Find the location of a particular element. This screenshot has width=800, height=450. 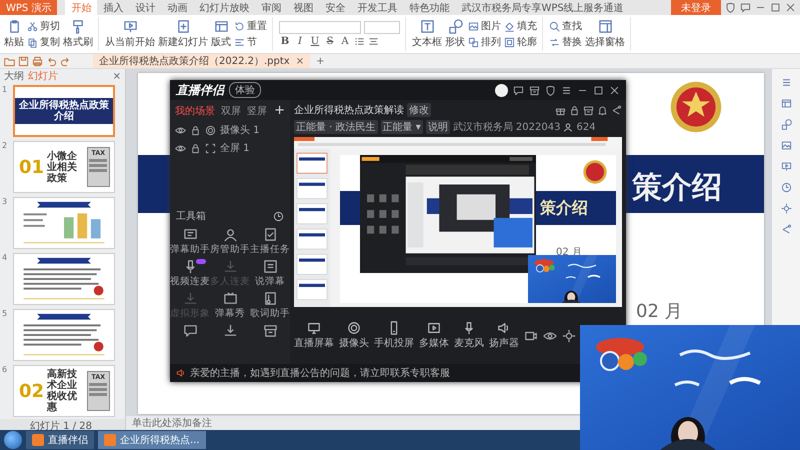

ribbon-button: 选择窗格 is located at coordinates (605, 34).